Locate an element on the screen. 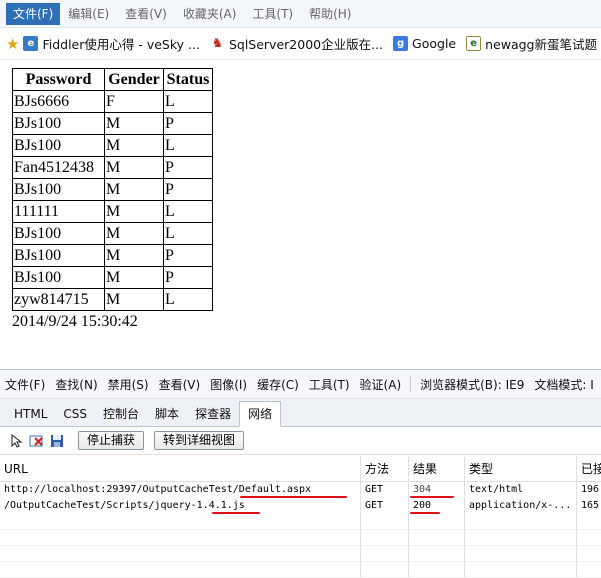  select-element-icon is located at coordinates (17, 441).